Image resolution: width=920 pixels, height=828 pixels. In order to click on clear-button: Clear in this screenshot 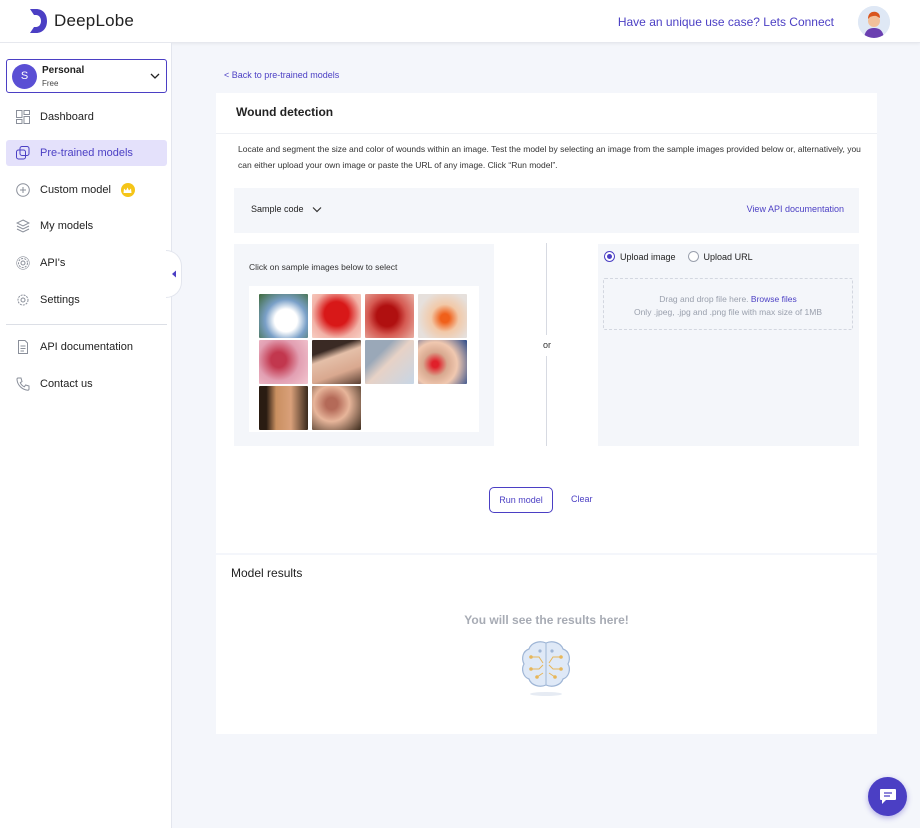, I will do `click(582, 499)`.